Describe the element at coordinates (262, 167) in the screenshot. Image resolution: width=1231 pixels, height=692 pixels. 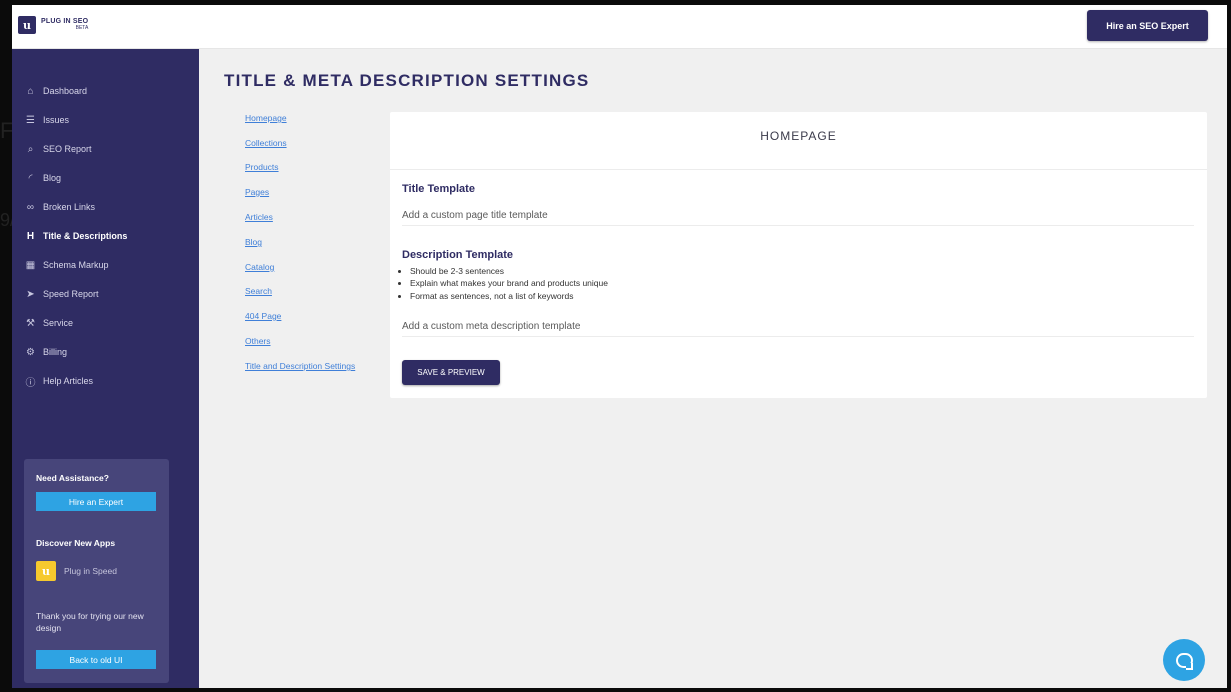
I see `subnav-products: Products` at that location.